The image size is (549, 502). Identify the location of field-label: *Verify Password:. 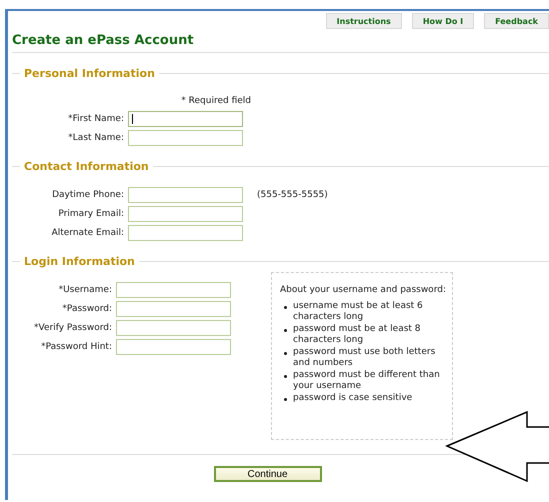
(72, 328).